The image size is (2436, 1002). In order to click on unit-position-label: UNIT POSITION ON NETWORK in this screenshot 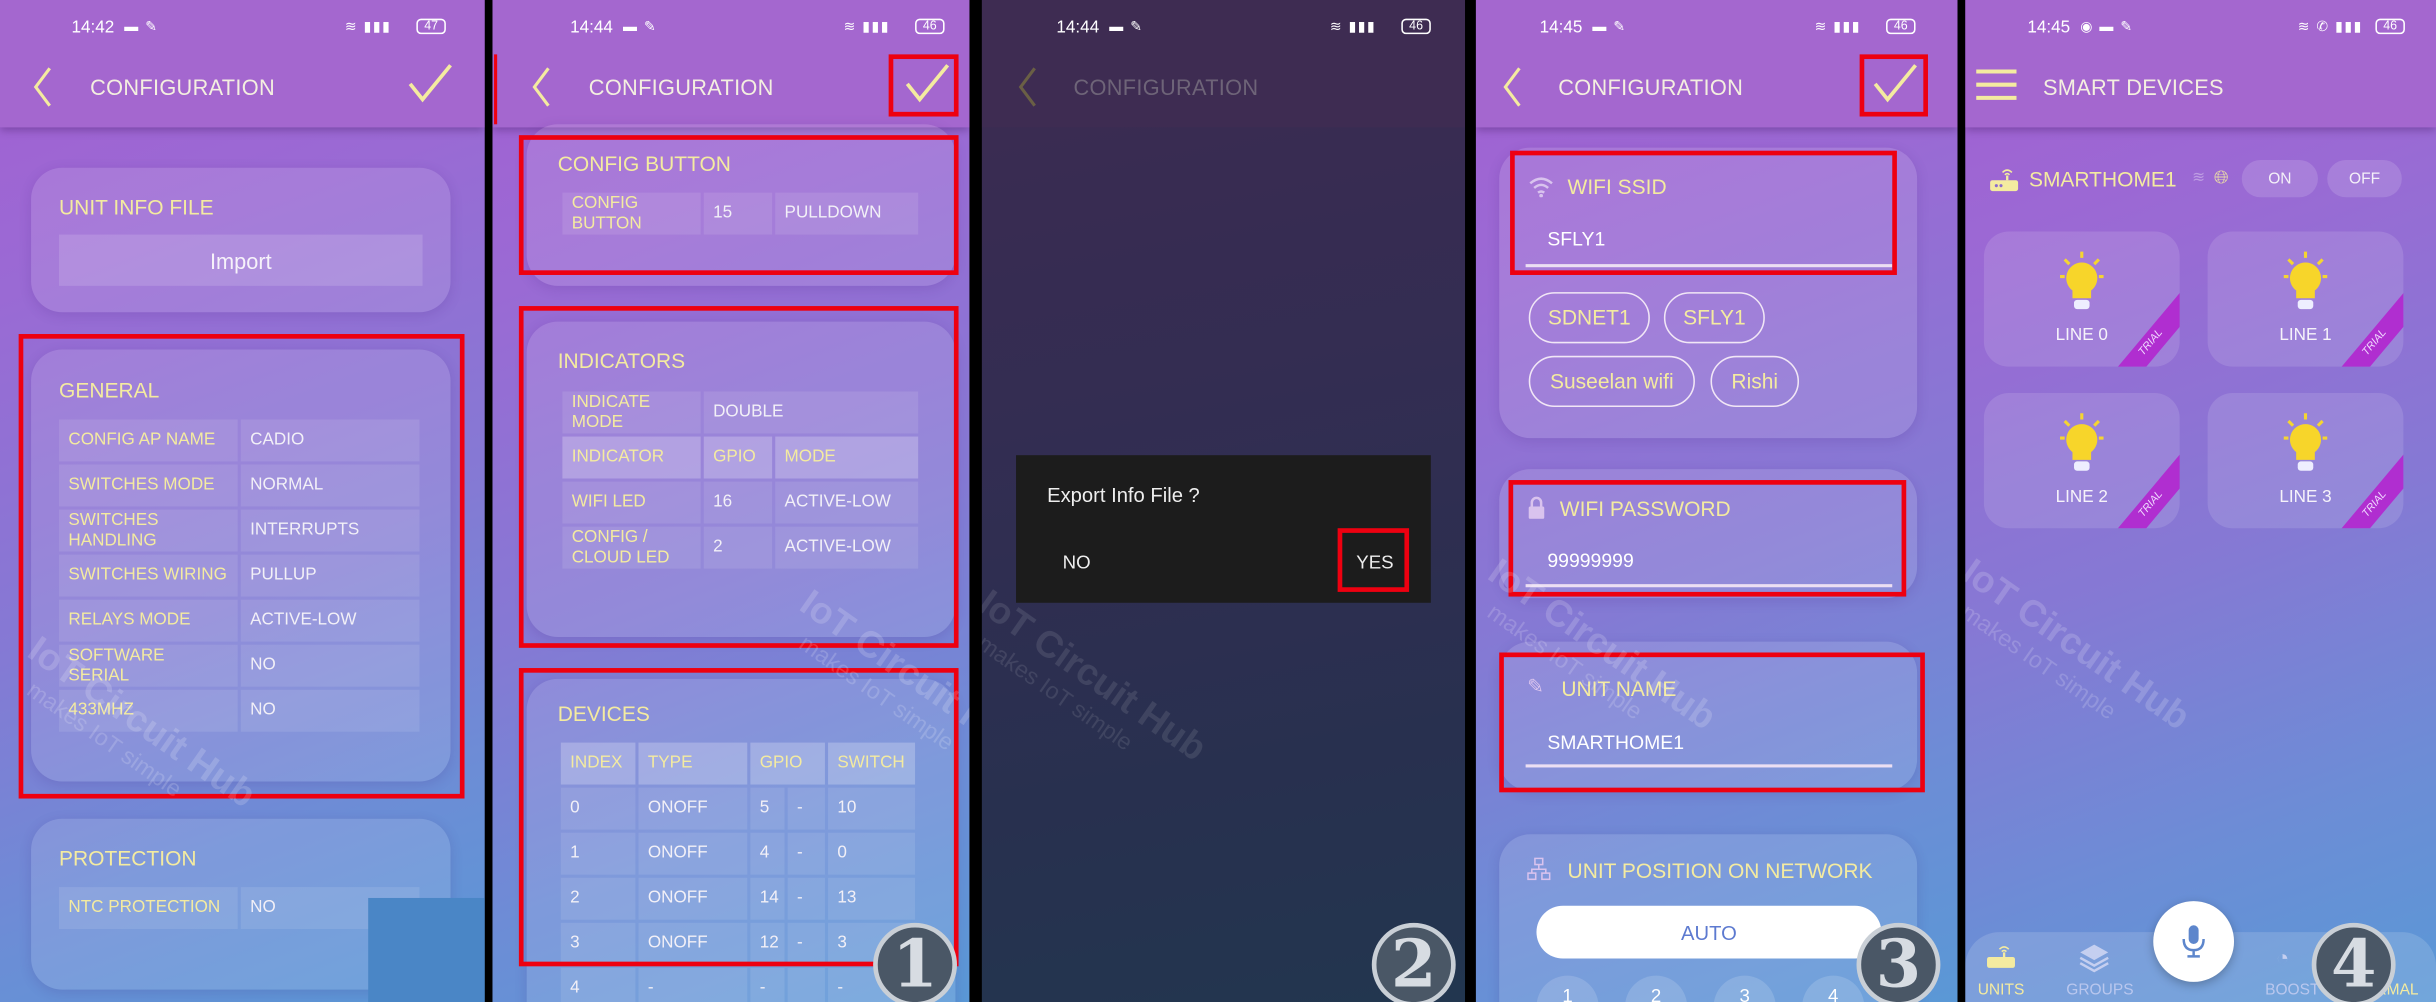, I will do `click(1720, 871)`.